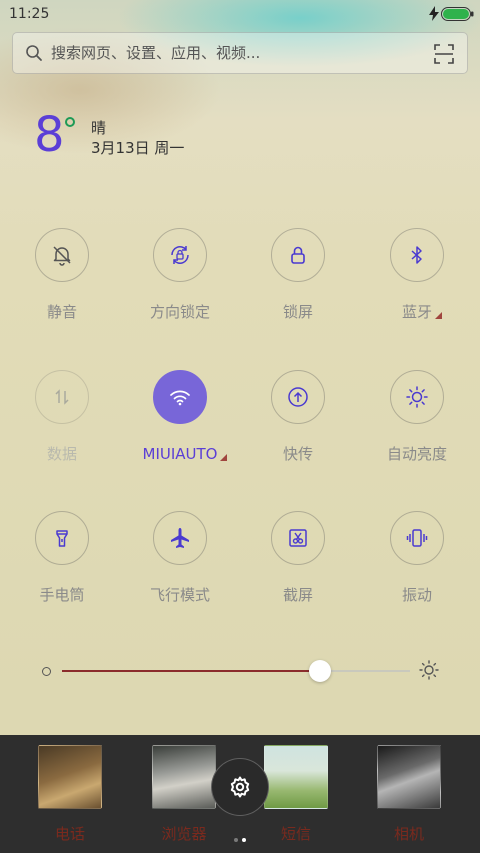 The image size is (480, 853). I want to click on screenshot-icon, so click(298, 538).